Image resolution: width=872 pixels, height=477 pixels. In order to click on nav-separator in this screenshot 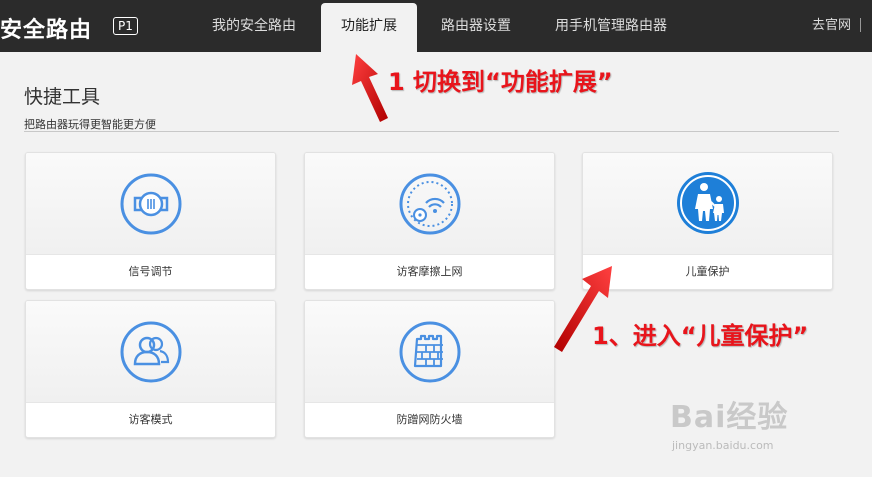, I will do `click(860, 25)`.